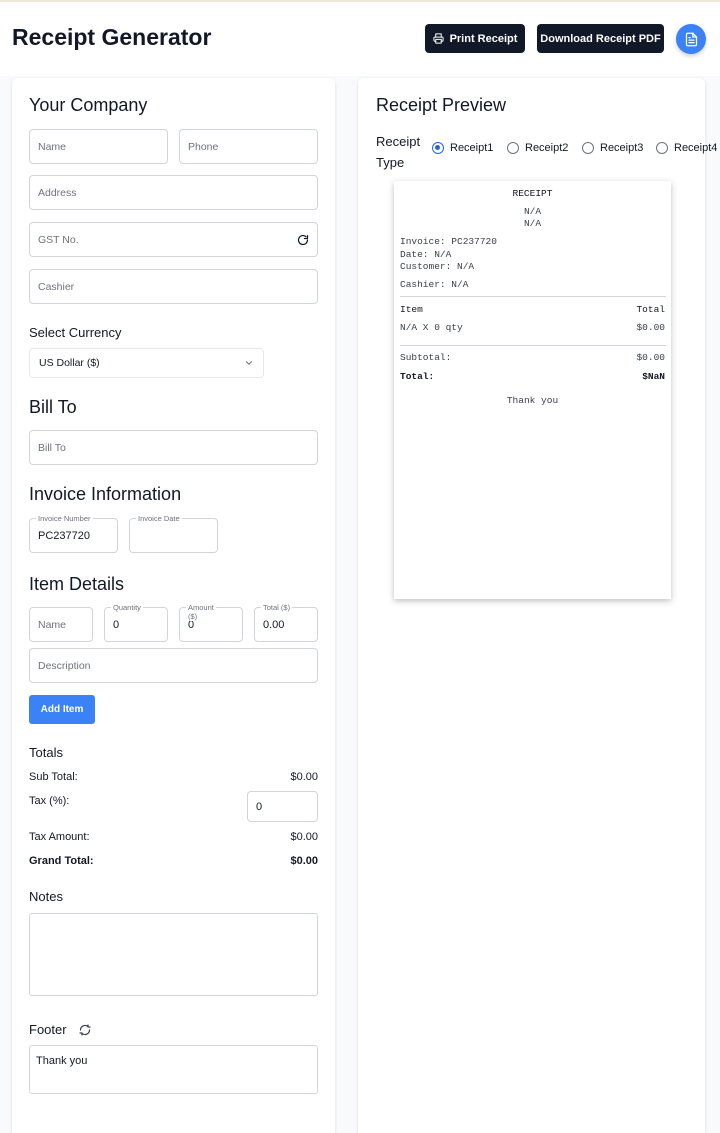  I want to click on receipt-option-2: Receipt2, so click(537, 148).